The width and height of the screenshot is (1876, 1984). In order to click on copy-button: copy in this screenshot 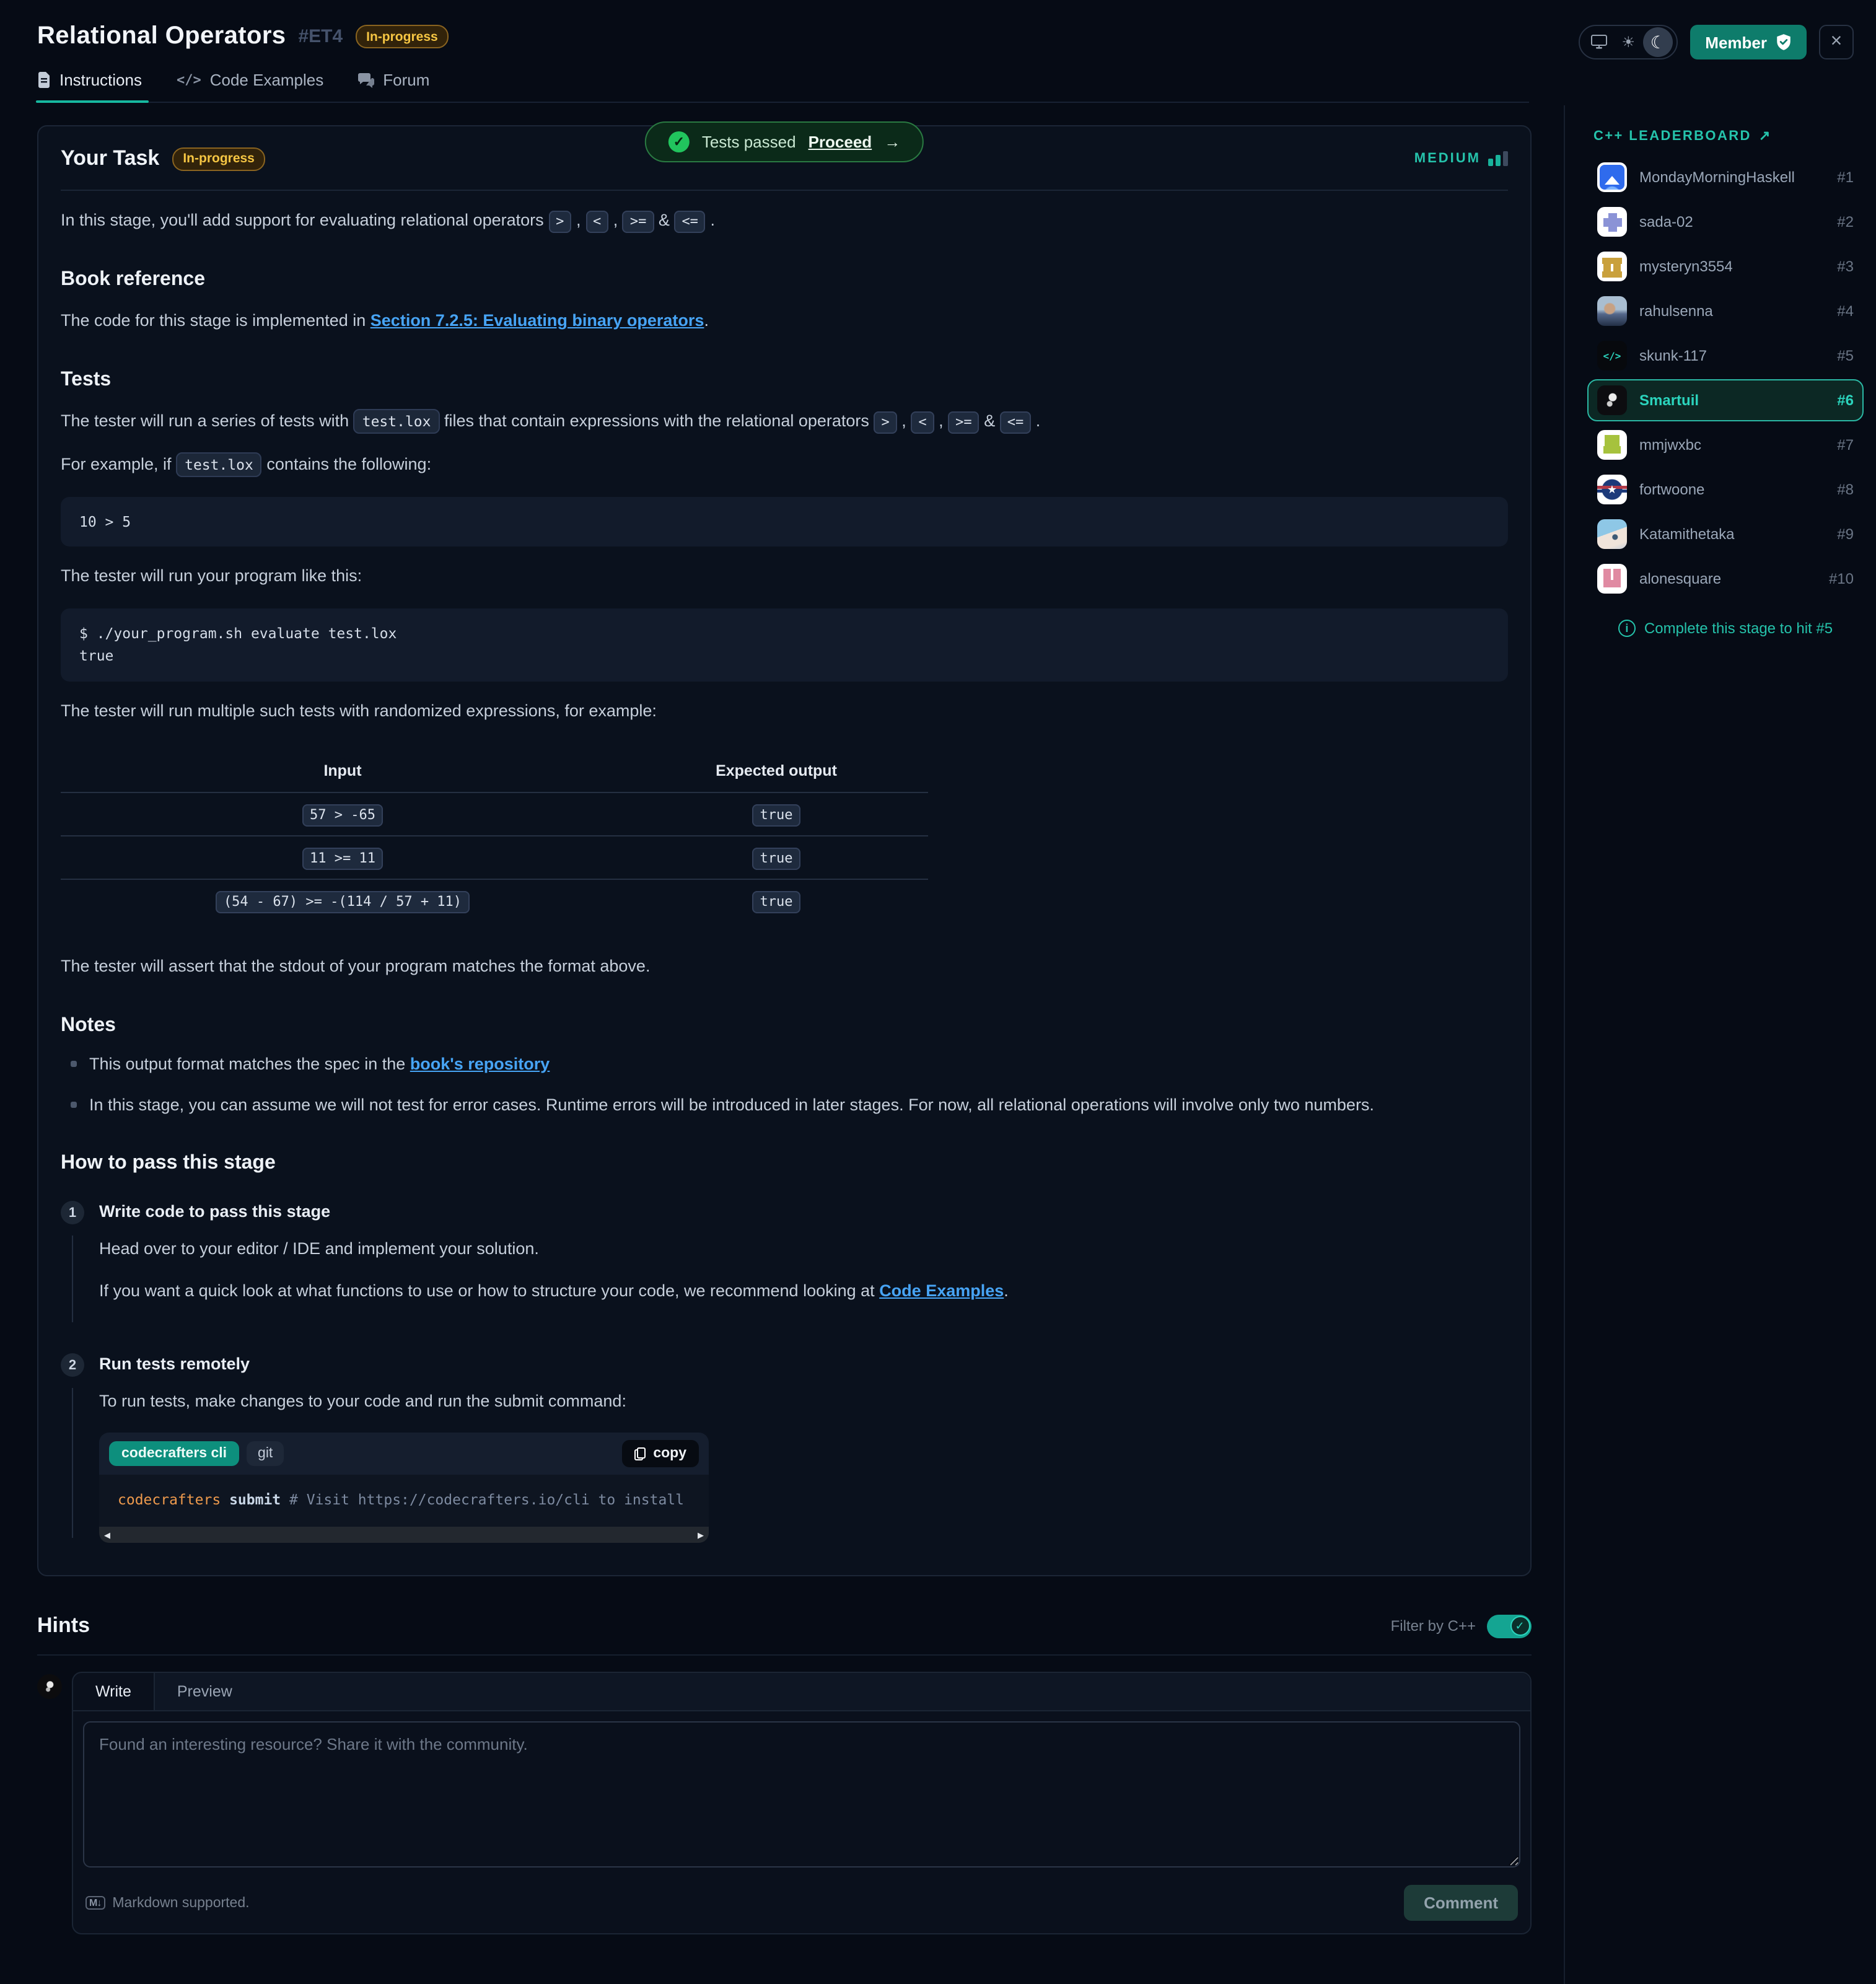, I will do `click(660, 1454)`.